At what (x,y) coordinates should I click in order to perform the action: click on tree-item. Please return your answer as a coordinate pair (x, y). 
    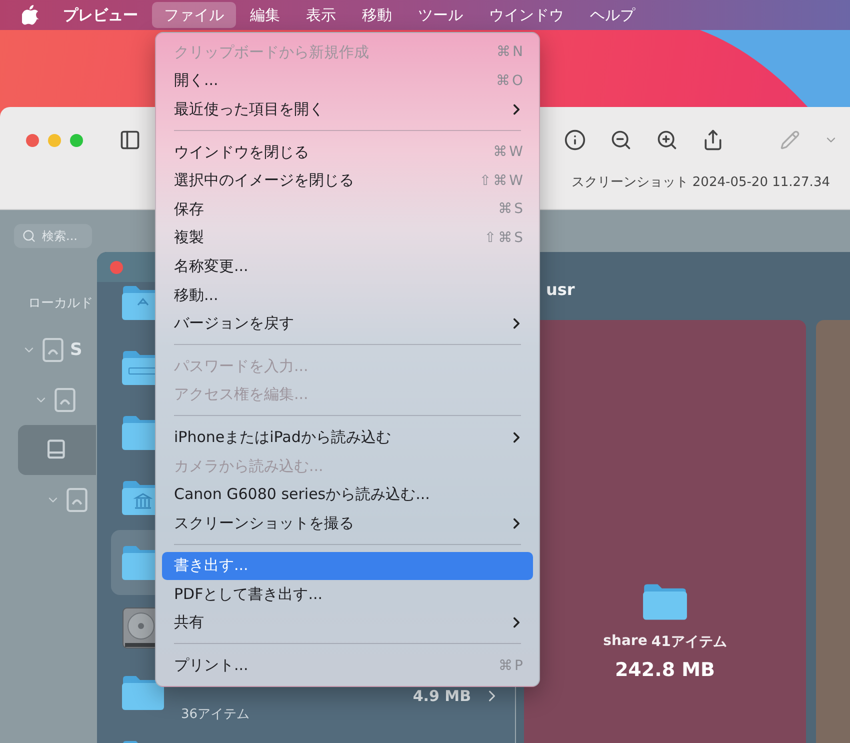
    Looking at the image, I should click on (57, 450).